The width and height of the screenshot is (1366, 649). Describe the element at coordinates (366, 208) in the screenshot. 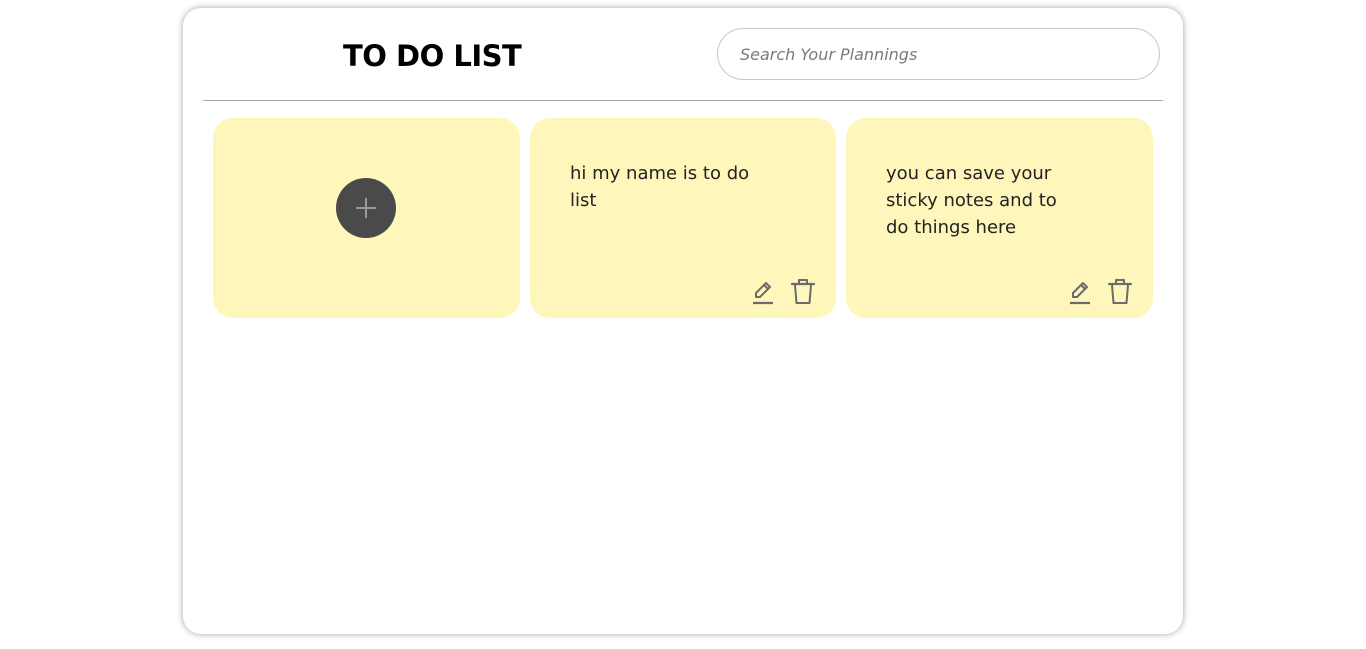

I see `add-note-button` at that location.